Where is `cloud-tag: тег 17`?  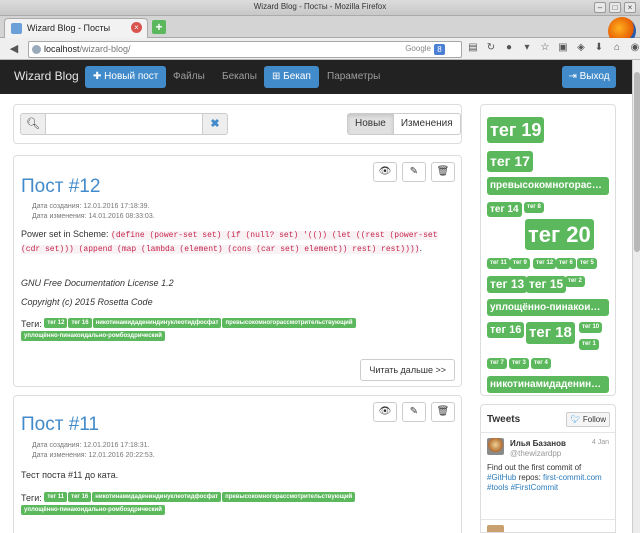
cloud-tag: тег 17 is located at coordinates (510, 161).